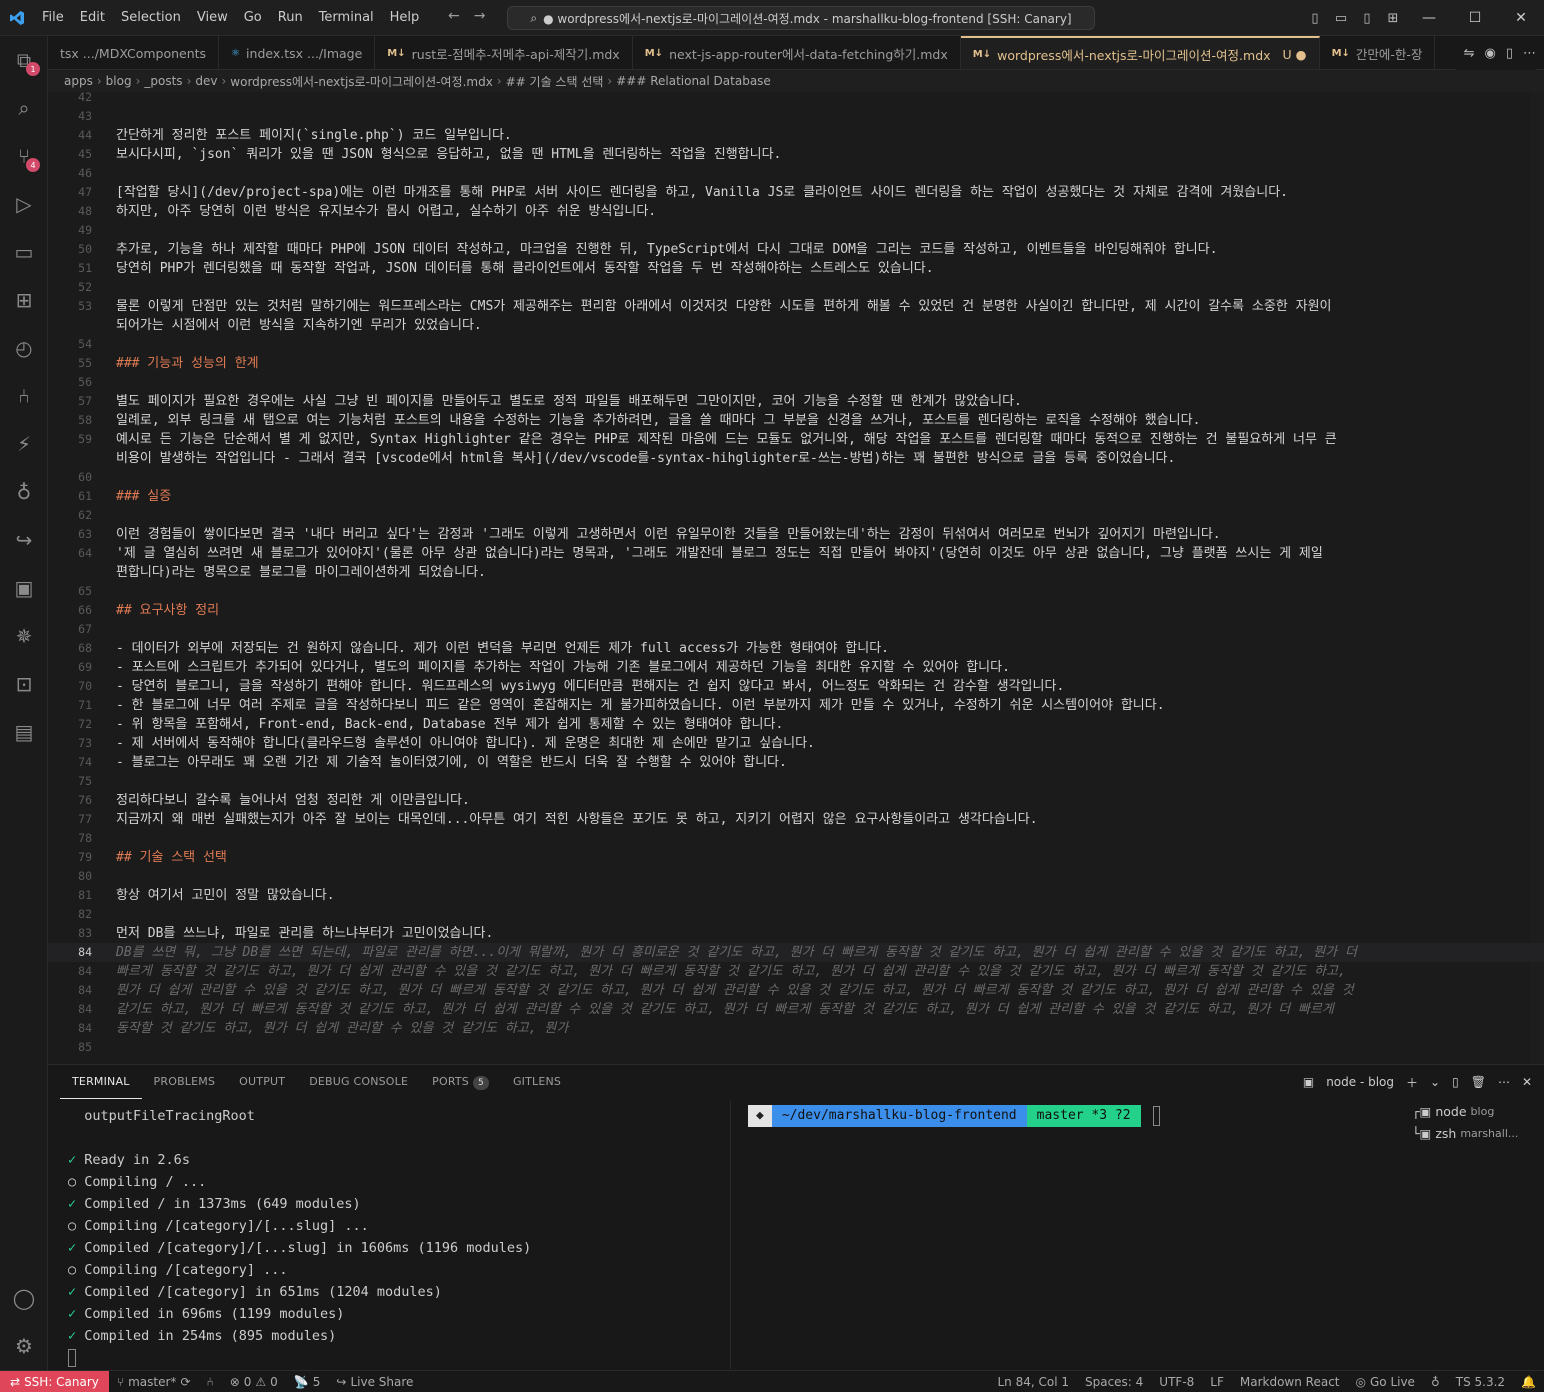 Image resolution: width=1544 pixels, height=1392 pixels. What do you see at coordinates (796, 173) in the screenshot?
I see `code-line: 46` at bounding box center [796, 173].